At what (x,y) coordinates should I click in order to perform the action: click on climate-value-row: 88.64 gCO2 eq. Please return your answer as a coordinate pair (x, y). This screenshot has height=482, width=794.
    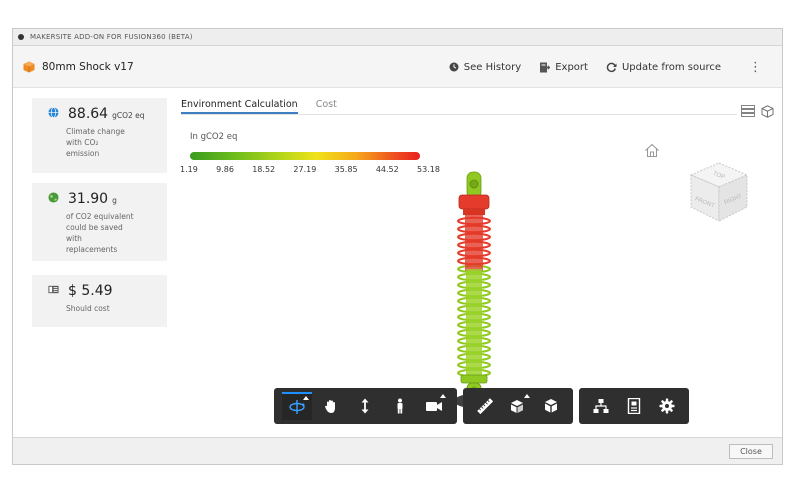
    Looking at the image, I should click on (104, 114).